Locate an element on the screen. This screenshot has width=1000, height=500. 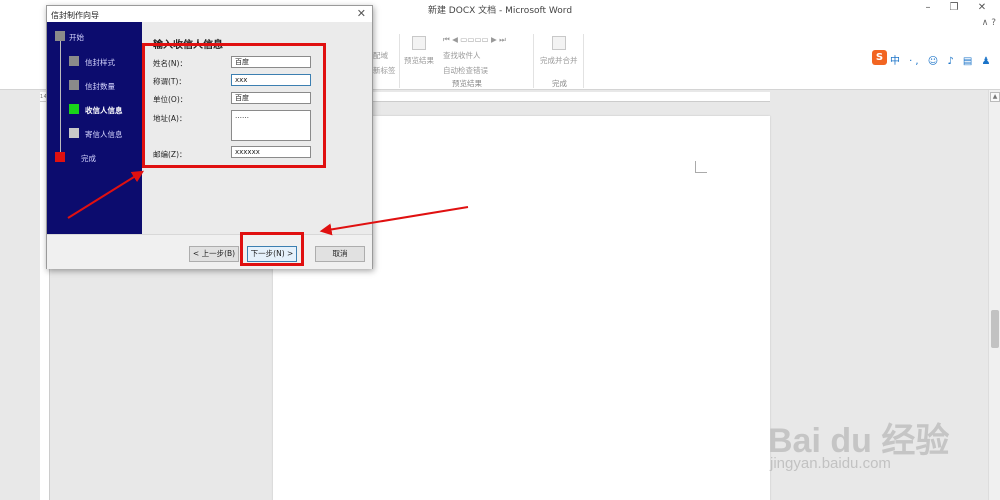
baidu-jingyan-watermark: Bai du 经验 jingyan.baidu.com is located at coordinates (880, 440).